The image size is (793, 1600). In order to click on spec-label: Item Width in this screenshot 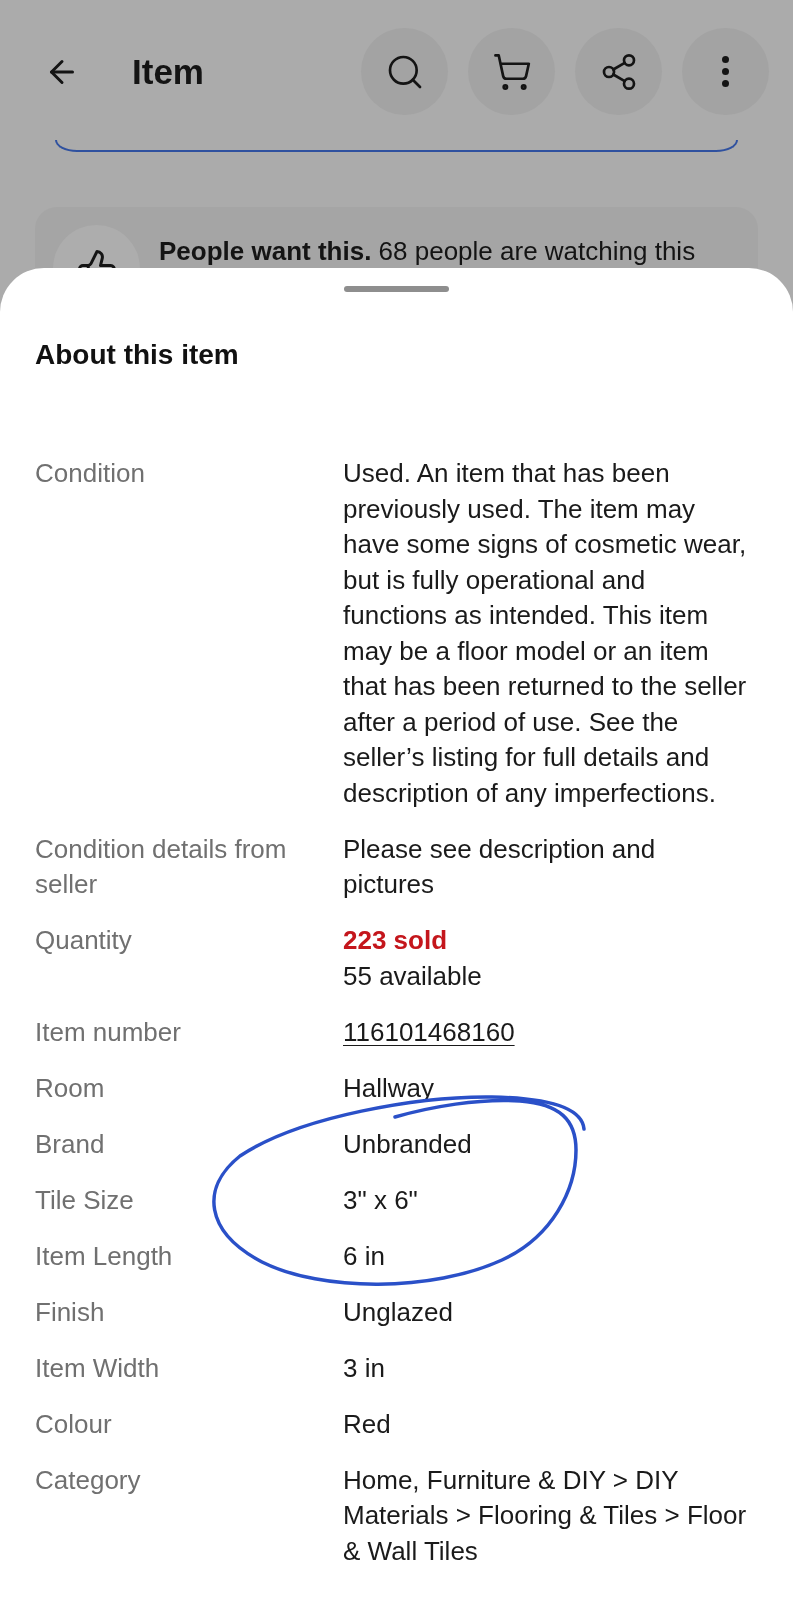, I will do `click(98, 1368)`.